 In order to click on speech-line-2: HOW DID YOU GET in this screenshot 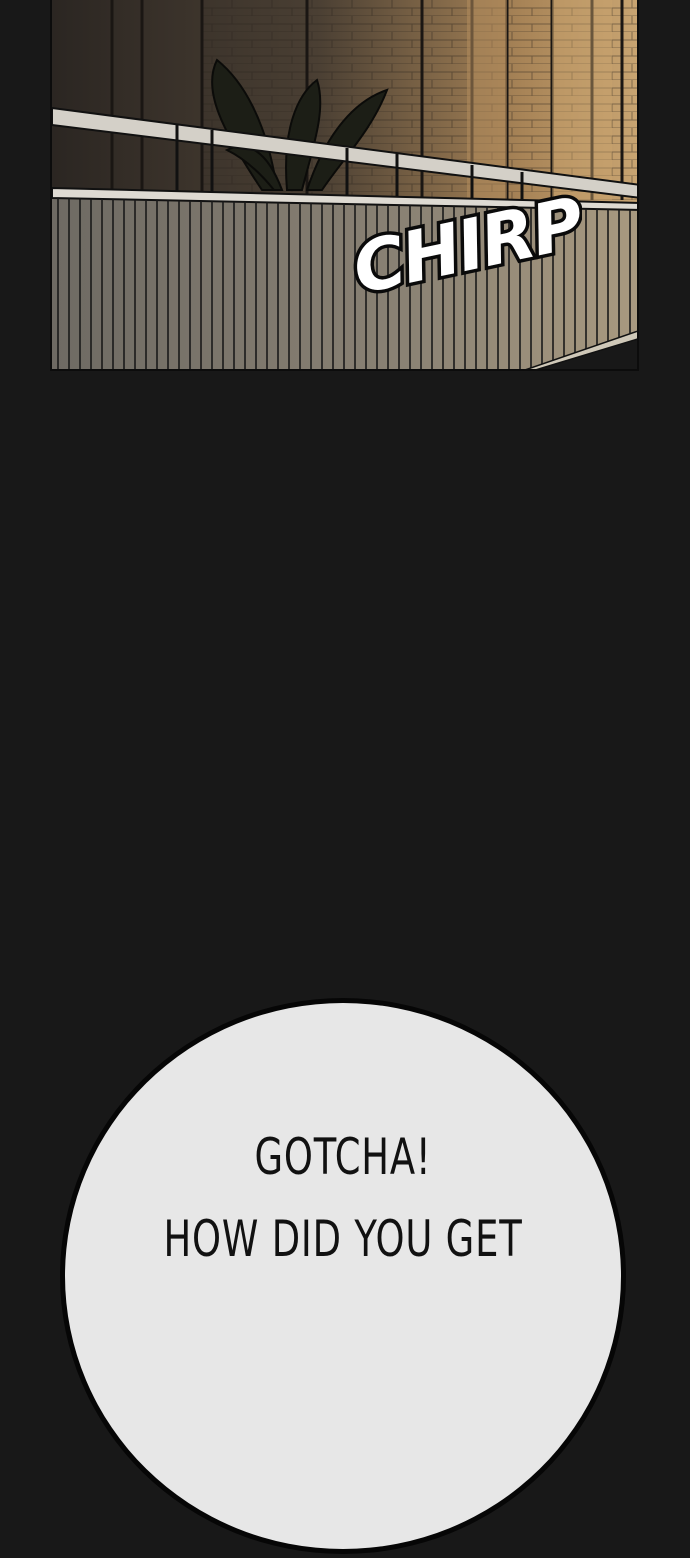, I will do `click(343, 1239)`.